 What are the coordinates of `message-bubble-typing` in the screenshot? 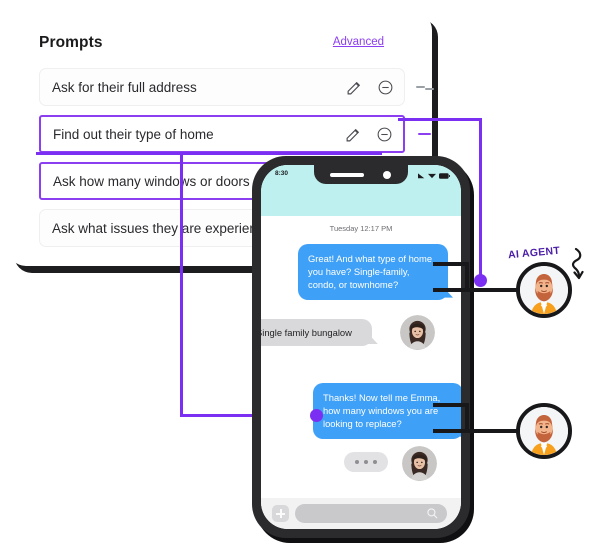 It's located at (366, 462).